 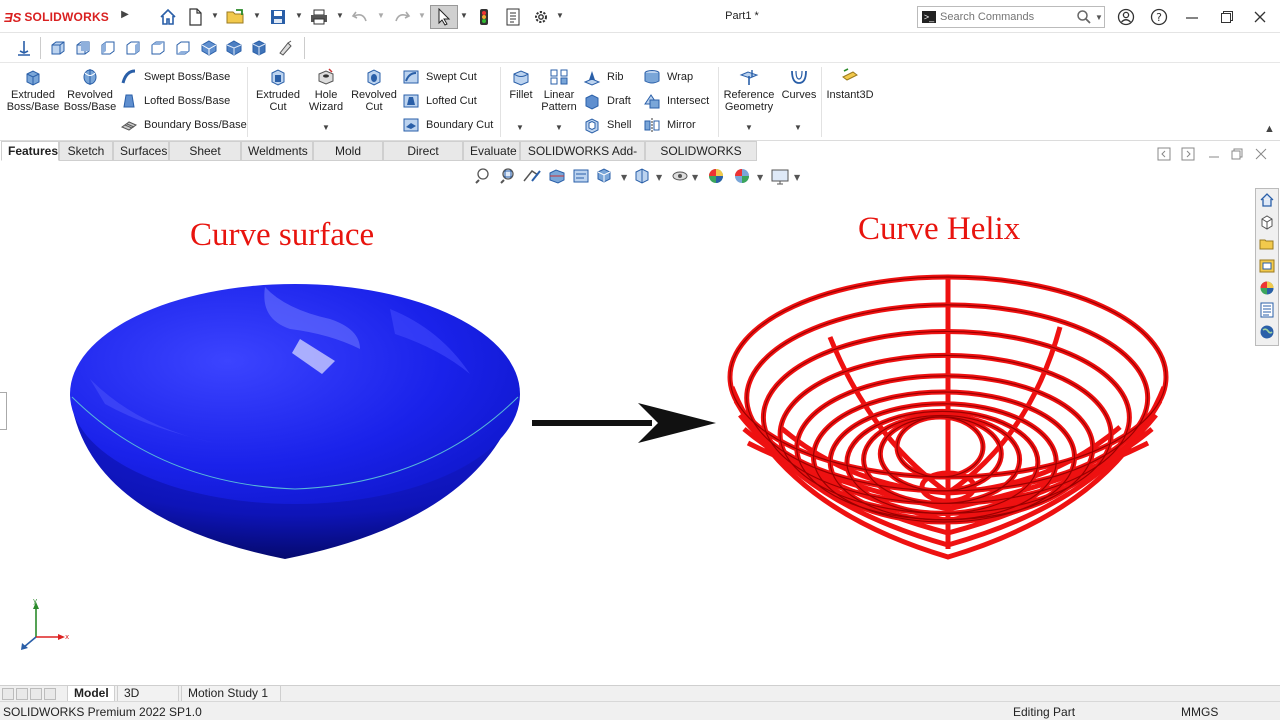 I want to click on doc-restore-icon, so click(x=1238, y=155).